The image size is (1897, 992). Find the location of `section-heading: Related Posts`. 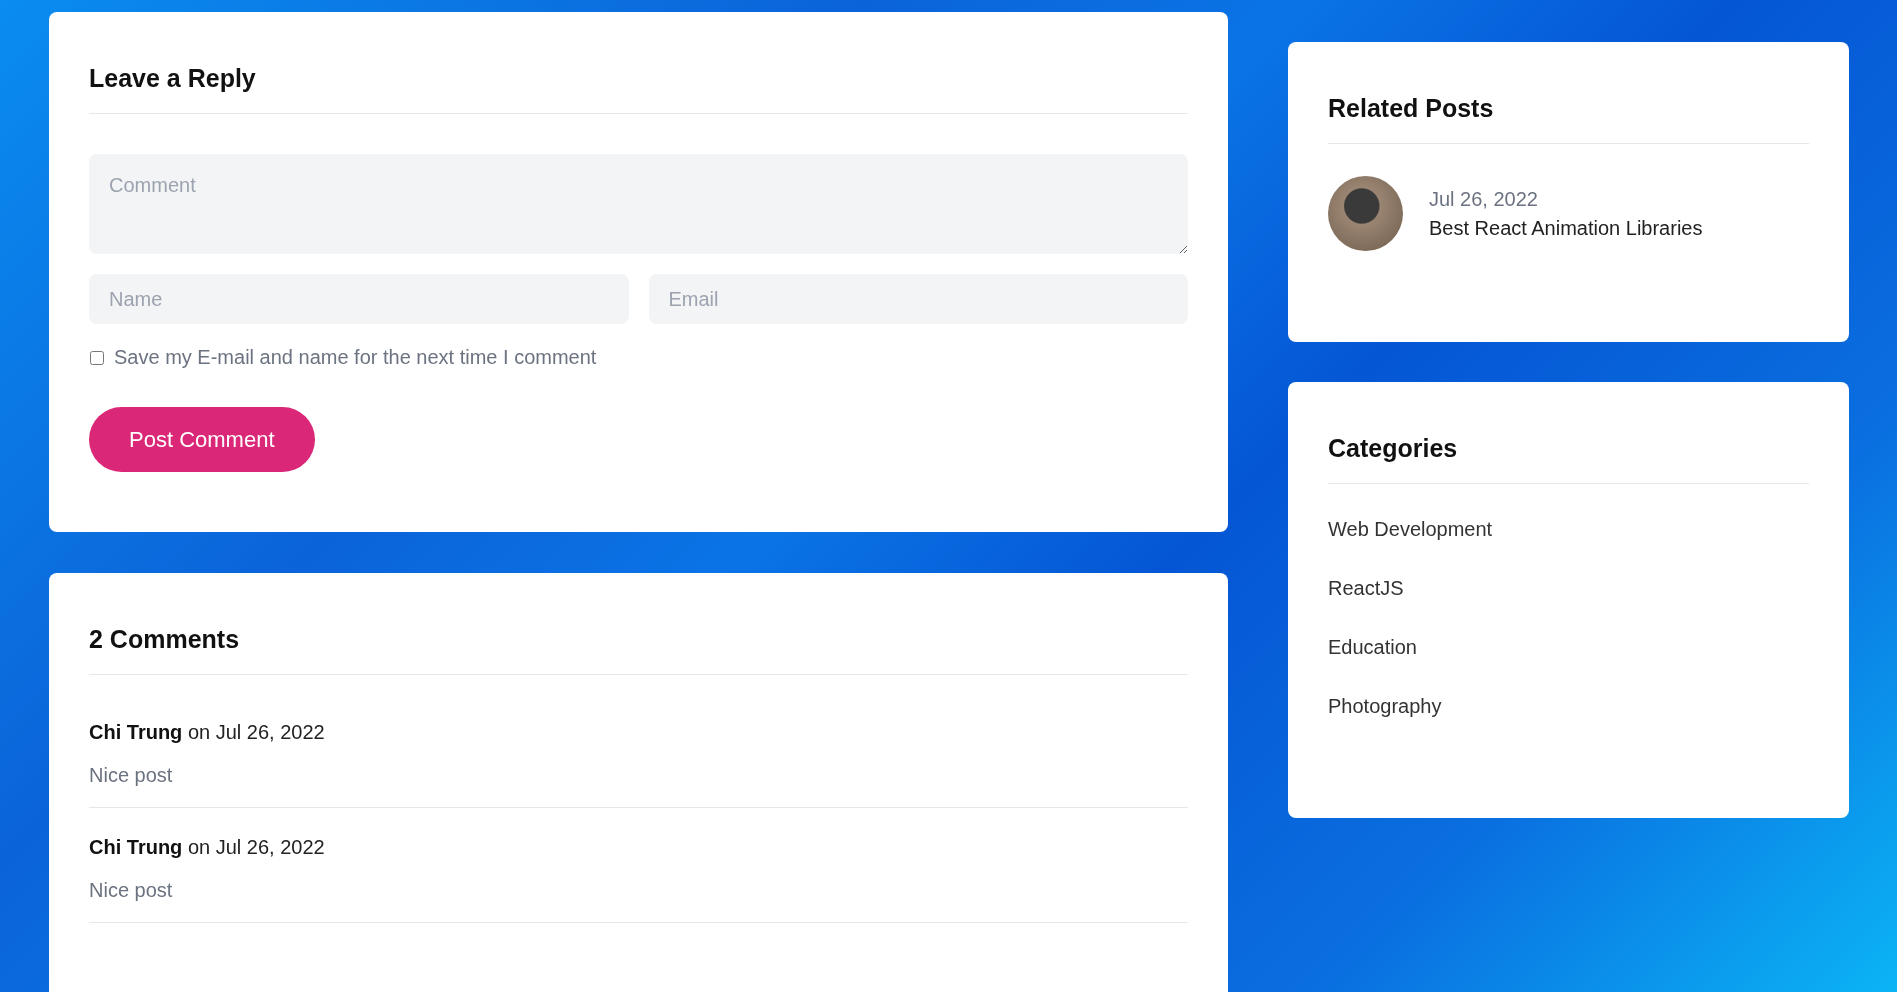

section-heading: Related Posts is located at coordinates (1411, 108).